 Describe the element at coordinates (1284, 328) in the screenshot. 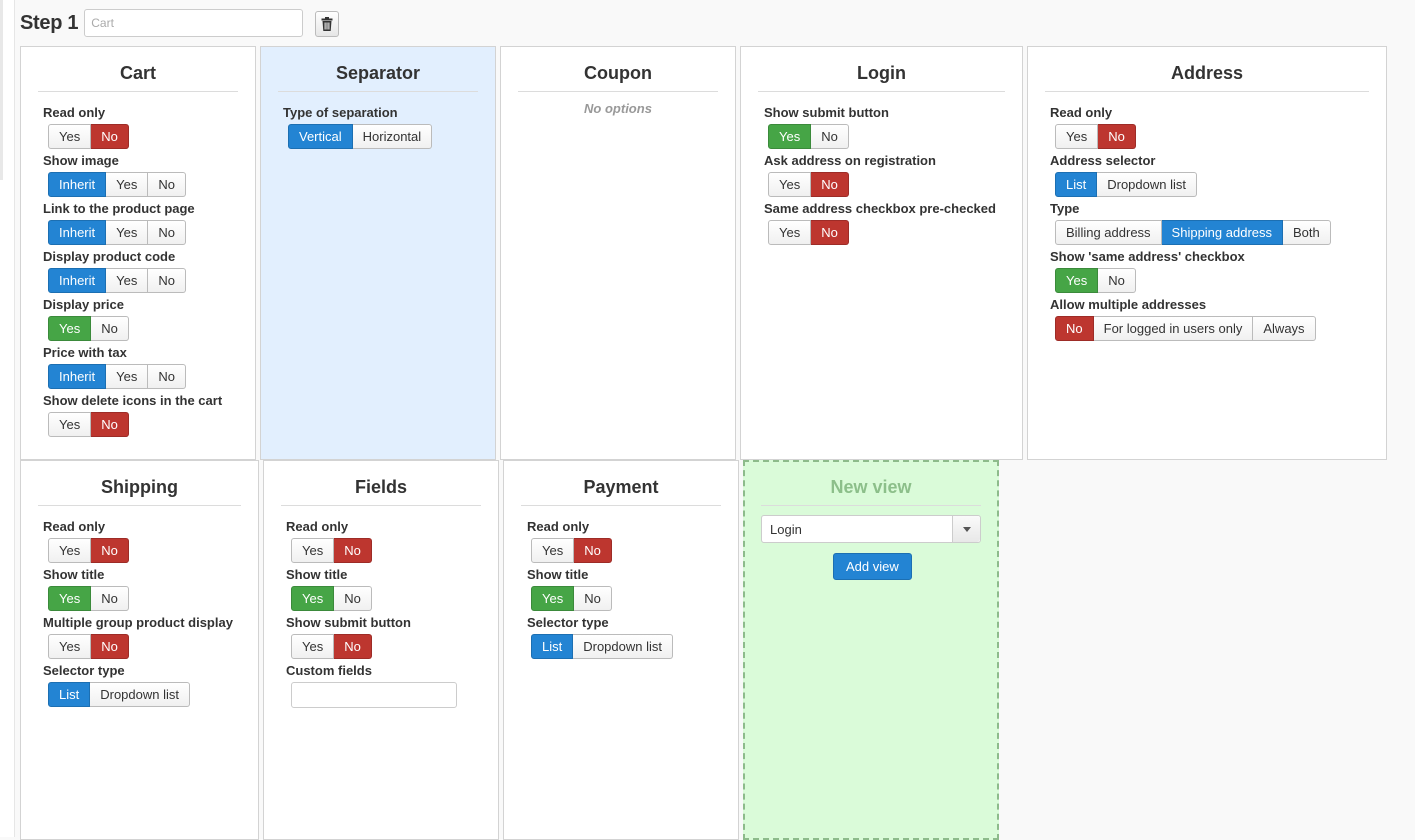

I see `always-button: Always` at that location.